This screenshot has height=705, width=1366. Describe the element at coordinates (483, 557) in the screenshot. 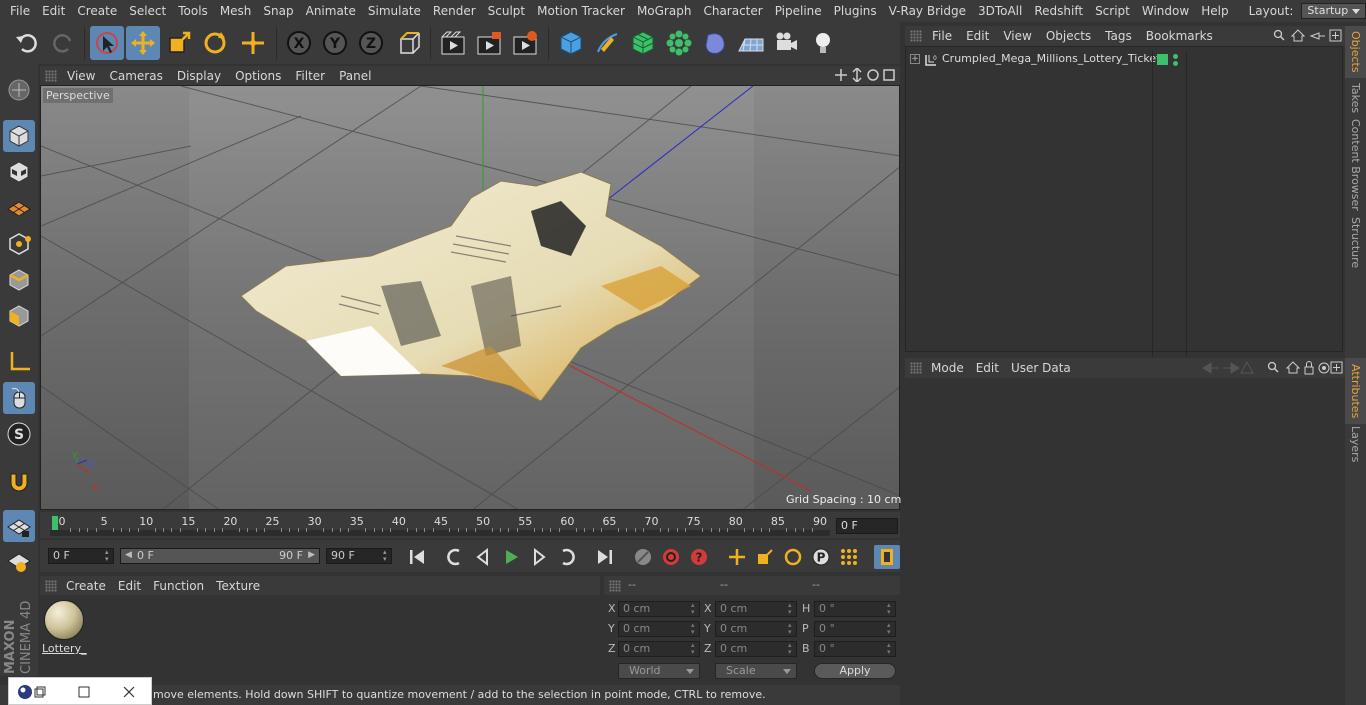

I see `previous-frame-icon` at that location.